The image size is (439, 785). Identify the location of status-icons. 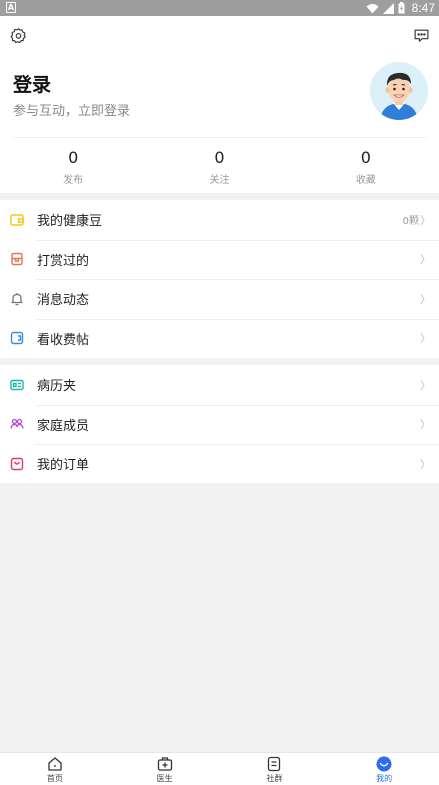
(385, 8).